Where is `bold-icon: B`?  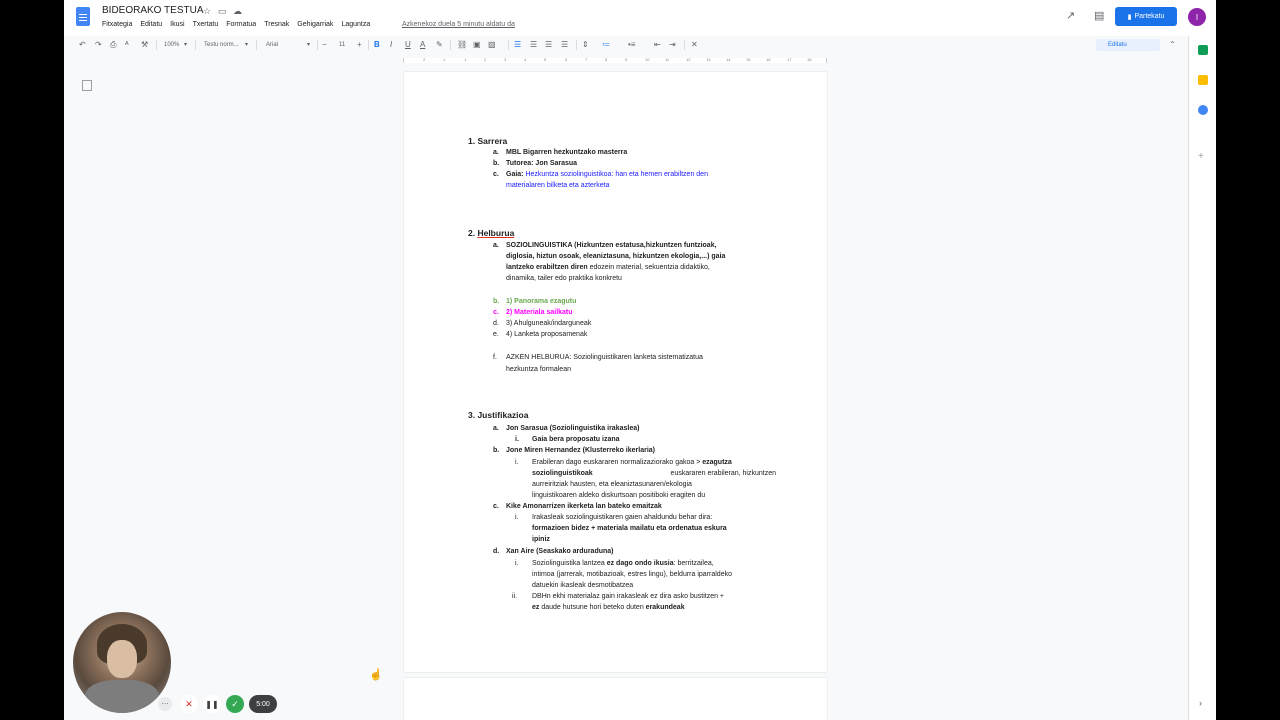
bold-icon: B is located at coordinates (377, 45).